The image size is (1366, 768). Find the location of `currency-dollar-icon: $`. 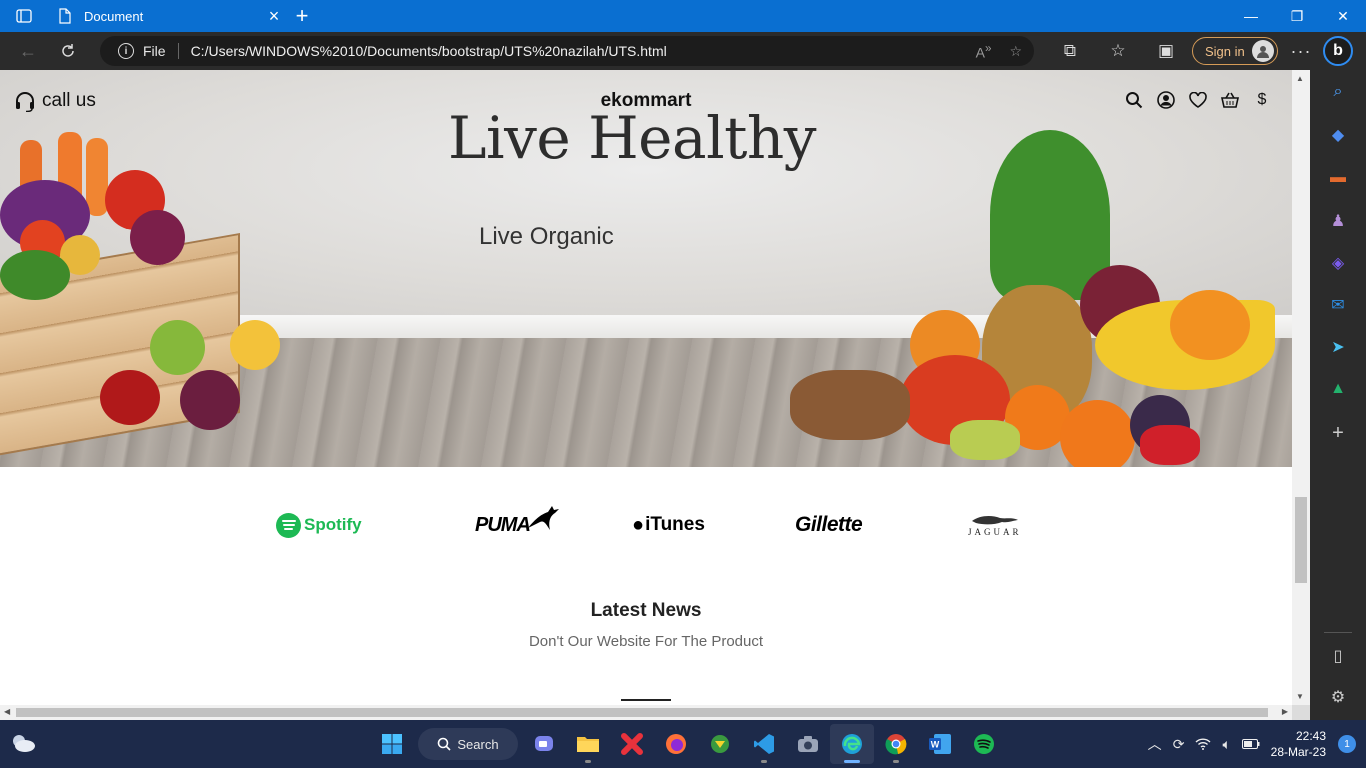

currency-dollar-icon: $ is located at coordinates (1262, 100).